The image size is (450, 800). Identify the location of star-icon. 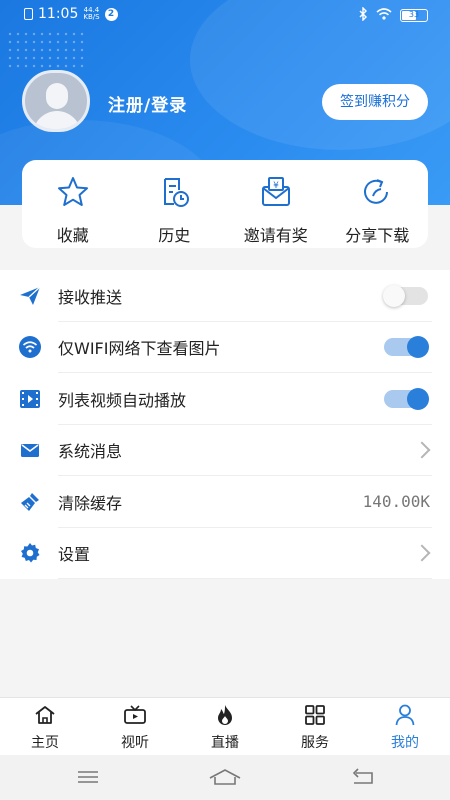
(73, 192).